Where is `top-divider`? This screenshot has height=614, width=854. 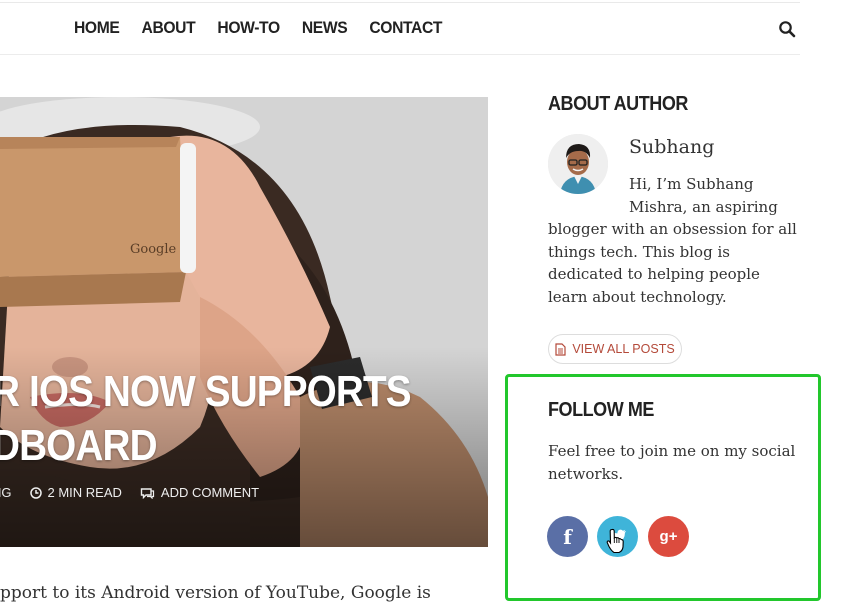 top-divider is located at coordinates (400, 2).